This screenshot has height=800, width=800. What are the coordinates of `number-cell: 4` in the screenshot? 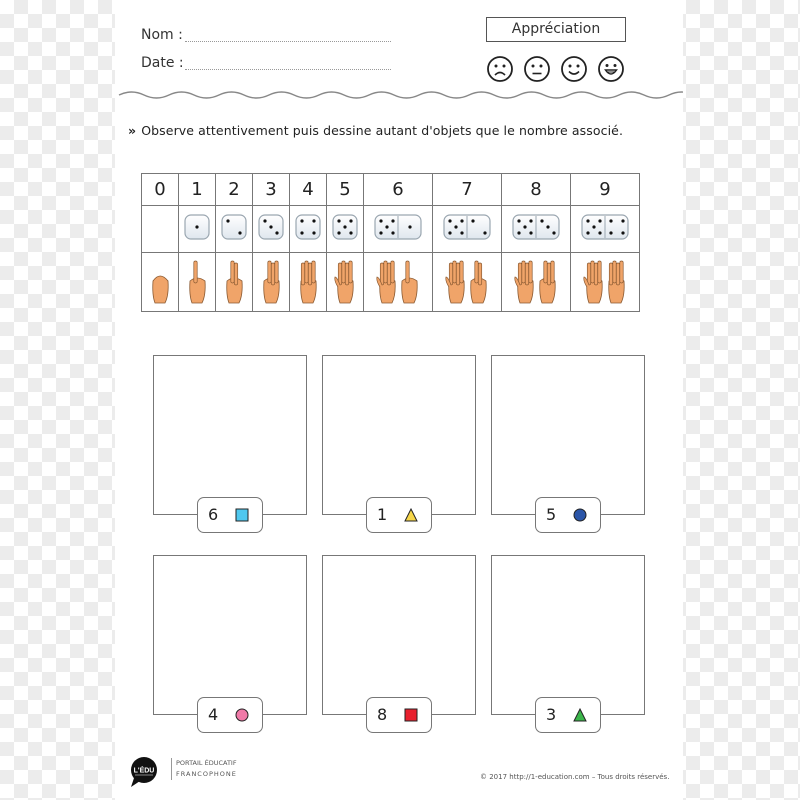 It's located at (308, 189).